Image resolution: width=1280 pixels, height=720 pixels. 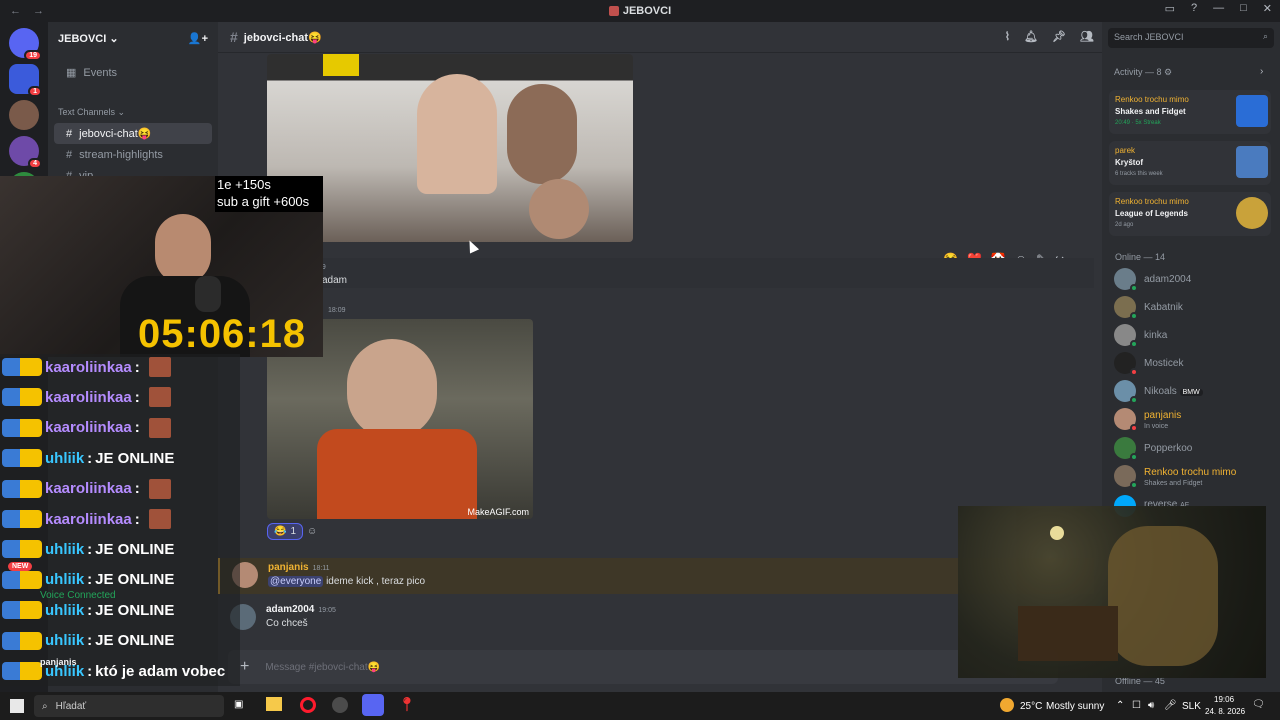 What do you see at coordinates (1218, 8) in the screenshot?
I see `minimize-button: —` at bounding box center [1218, 8].